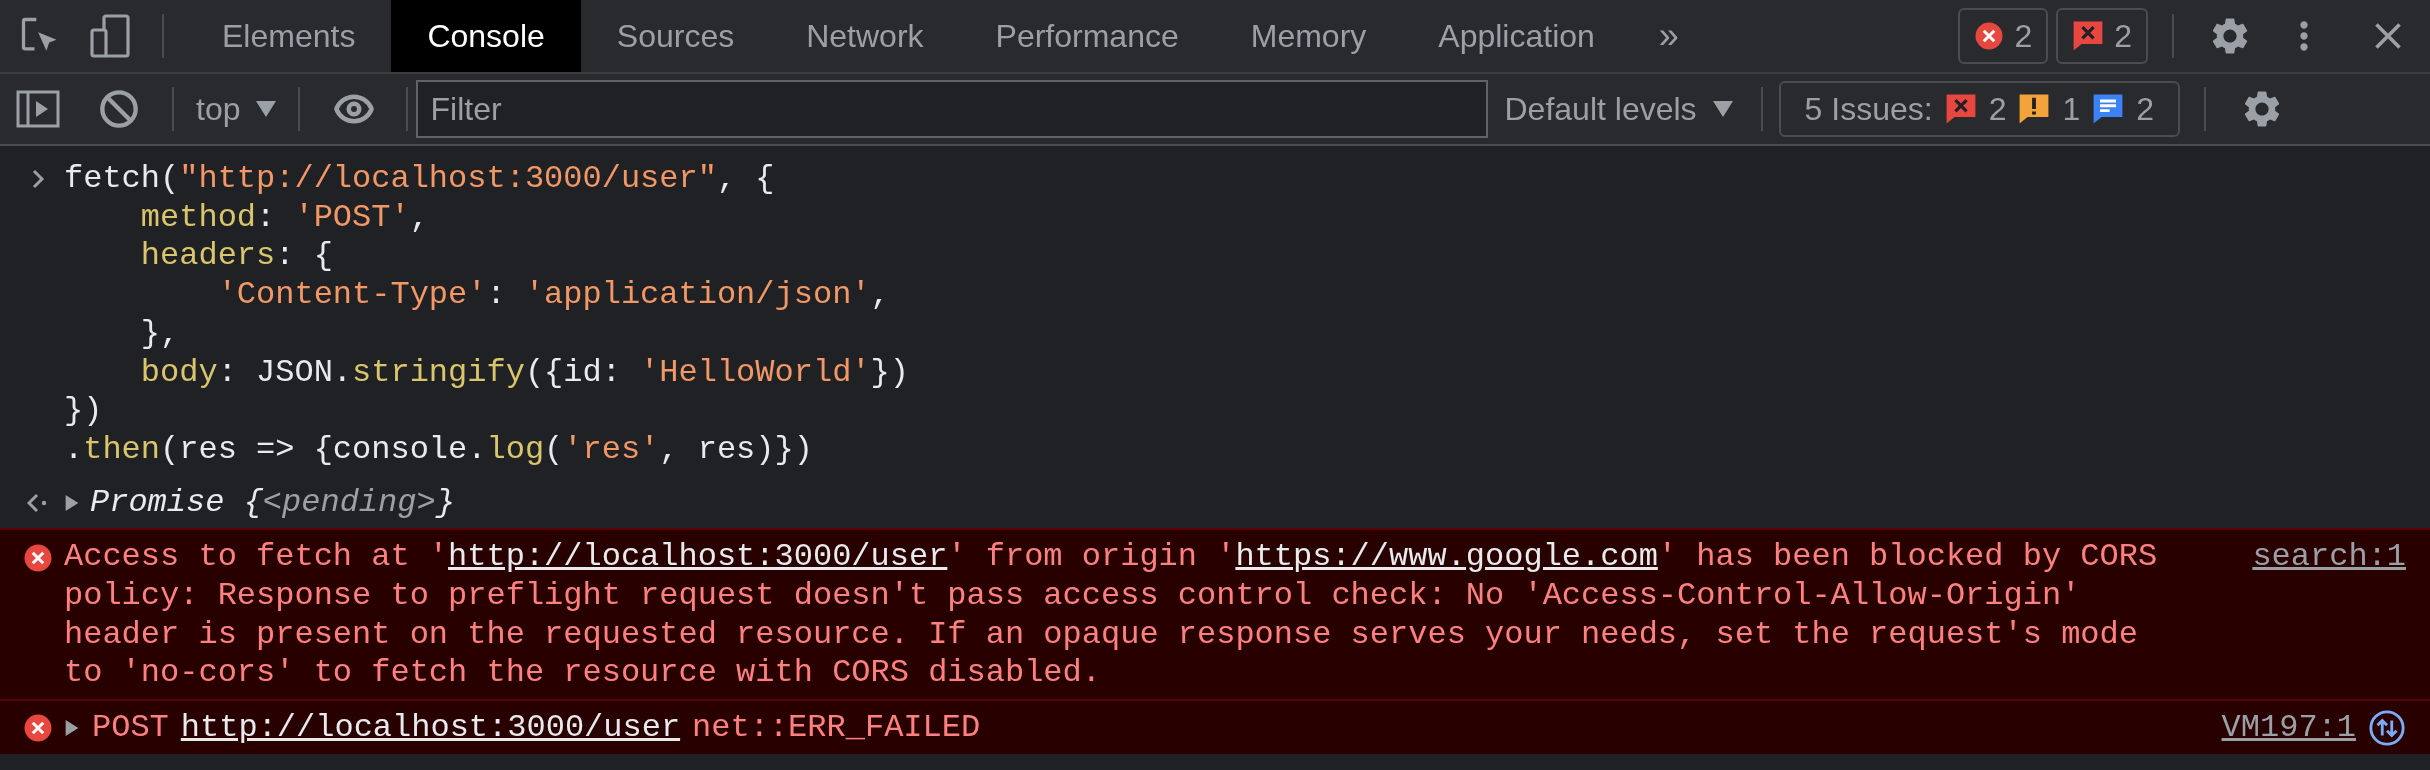  I want to click on panel-tab: Network, so click(865, 36).